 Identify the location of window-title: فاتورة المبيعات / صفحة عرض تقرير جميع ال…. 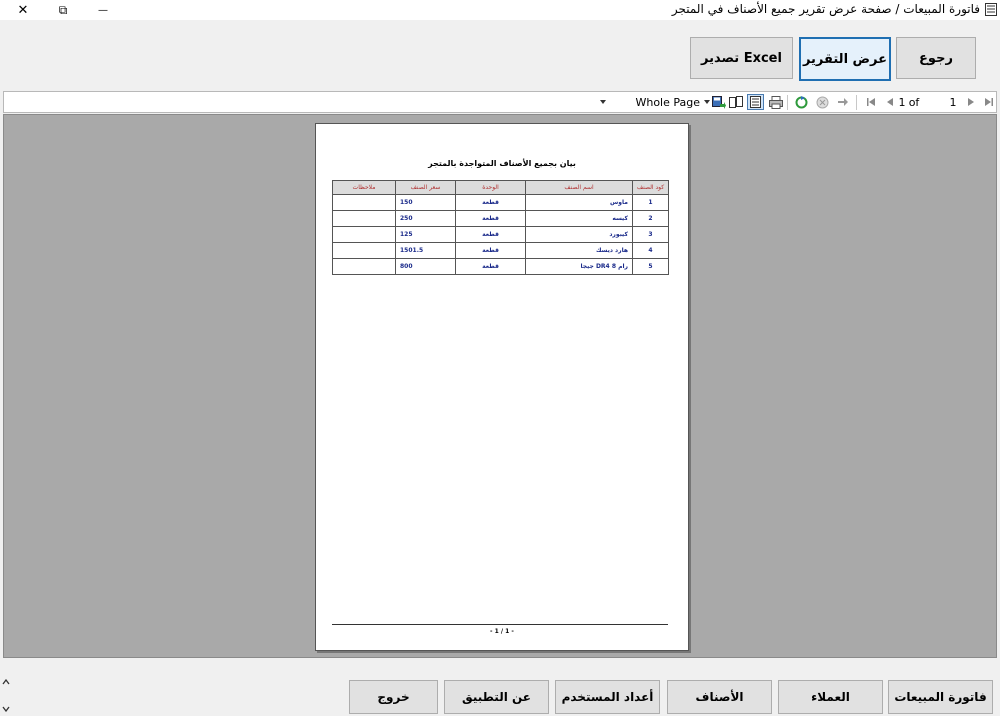
(825, 9).